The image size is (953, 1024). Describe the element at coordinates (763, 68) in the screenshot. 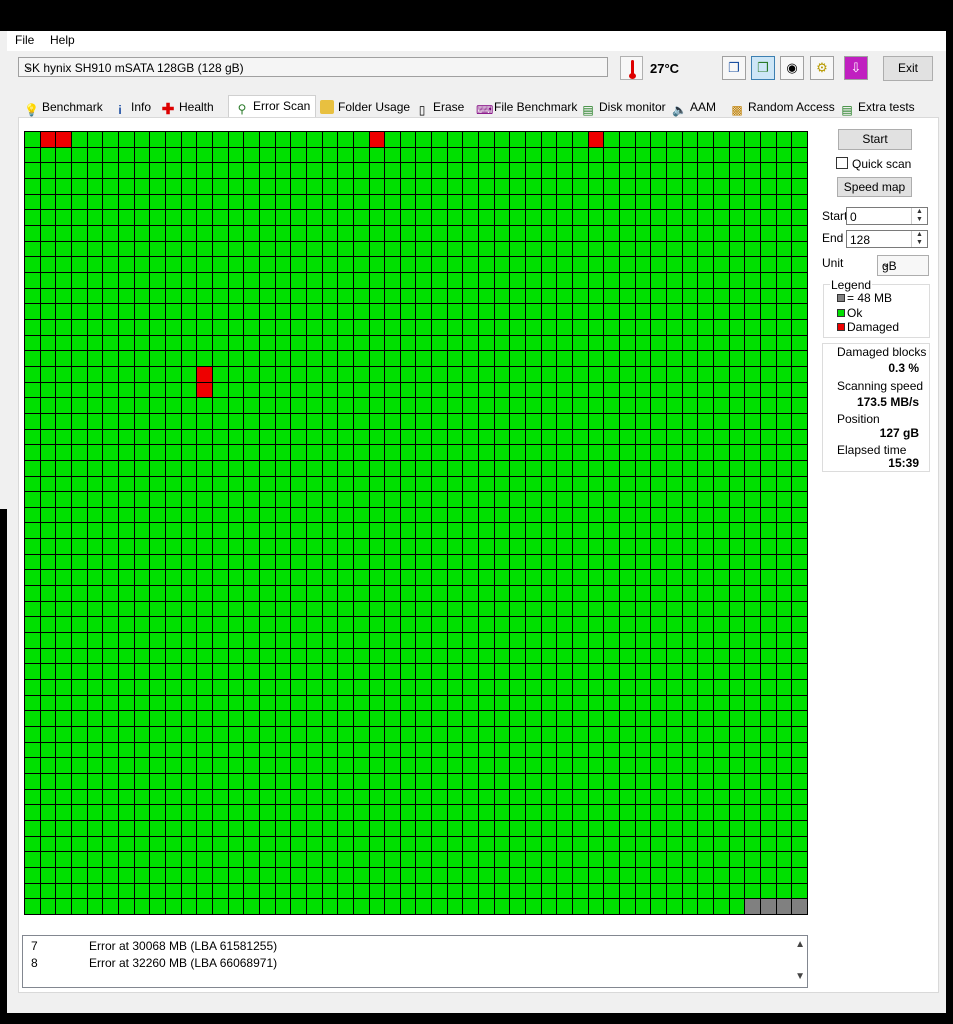

I see `copy-options-button: ❐` at that location.